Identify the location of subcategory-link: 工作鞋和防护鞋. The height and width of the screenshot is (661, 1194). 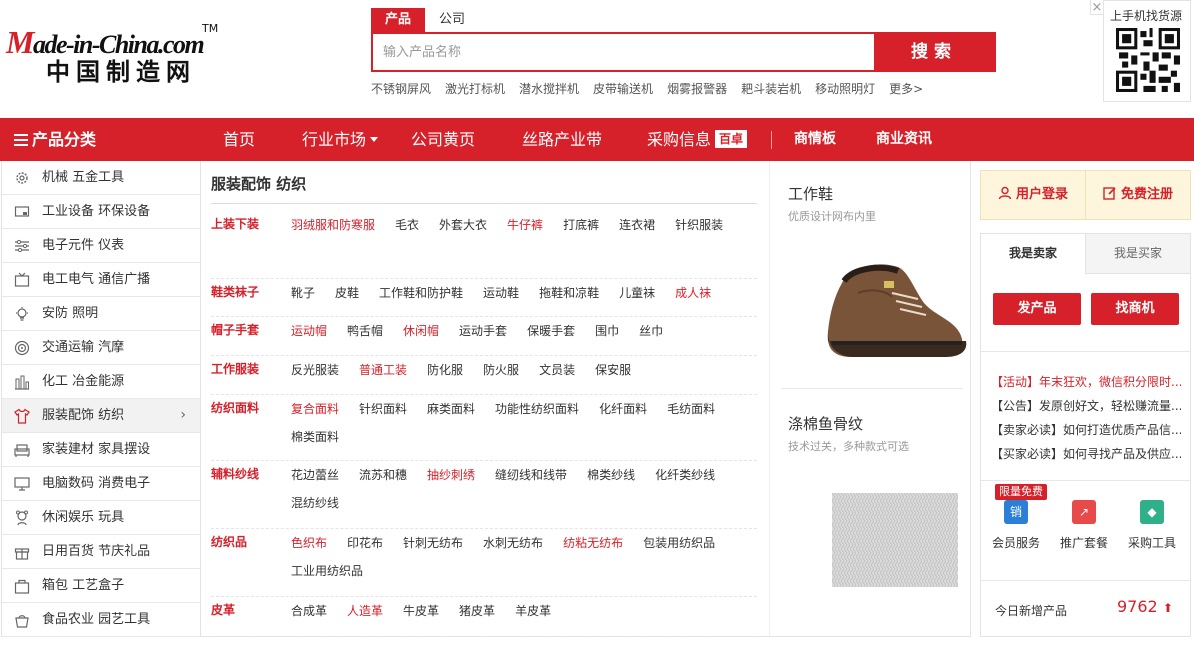
(421, 293).